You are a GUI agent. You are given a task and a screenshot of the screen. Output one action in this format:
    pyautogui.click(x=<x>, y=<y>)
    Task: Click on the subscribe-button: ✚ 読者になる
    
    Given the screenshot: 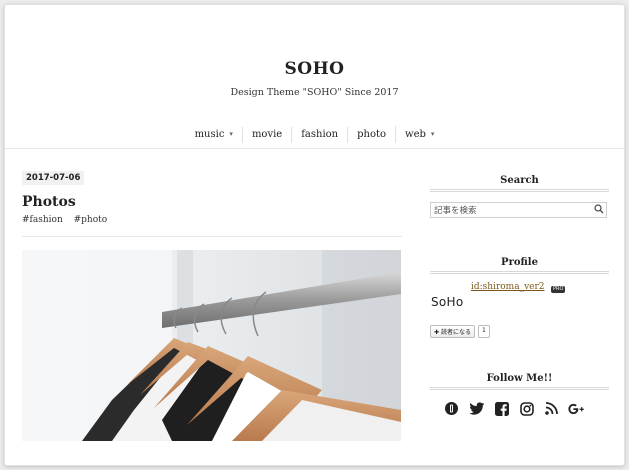 What is the action you would take?
    pyautogui.click(x=452, y=331)
    